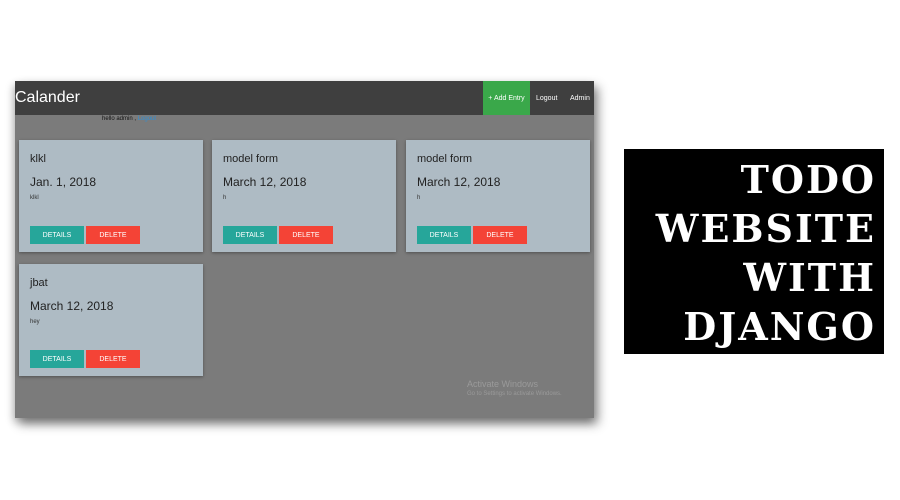 The height and width of the screenshot is (500, 900). What do you see at coordinates (514, 394) in the screenshot?
I see `watermark-subtitle: Go to Settings to activate Windows.` at bounding box center [514, 394].